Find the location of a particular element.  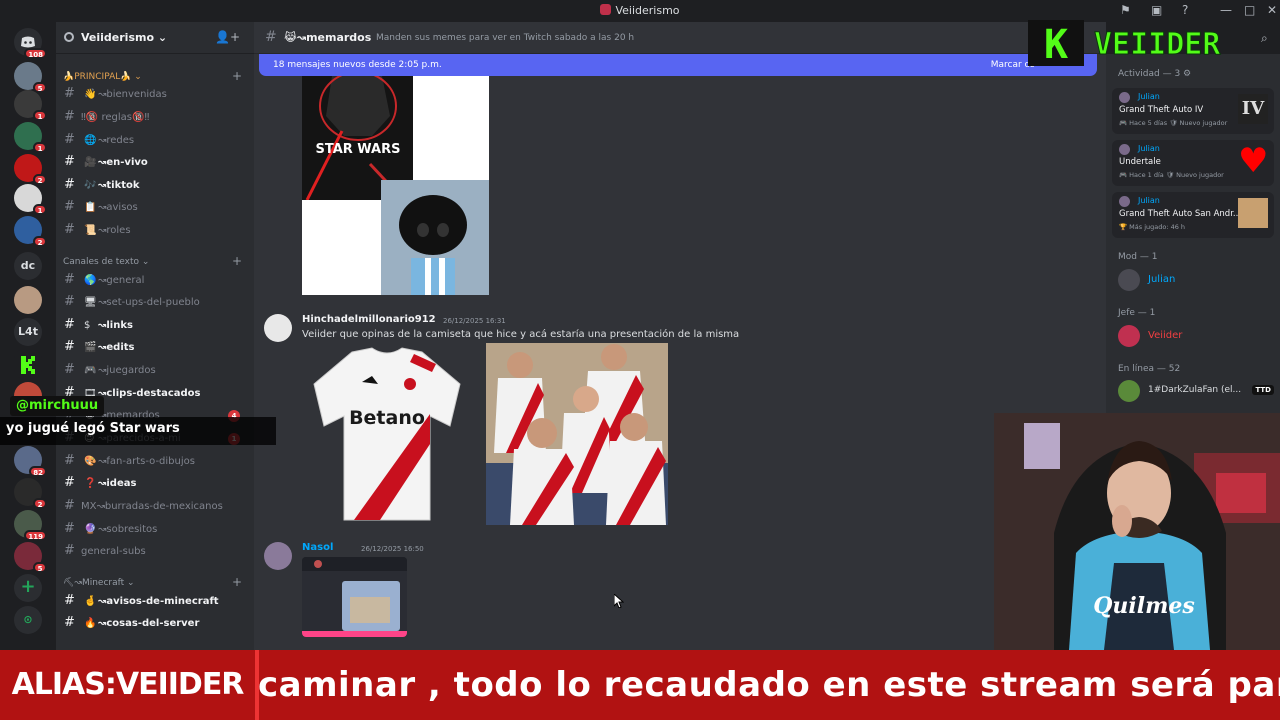

message-author: Nasol is located at coordinates (317, 547).